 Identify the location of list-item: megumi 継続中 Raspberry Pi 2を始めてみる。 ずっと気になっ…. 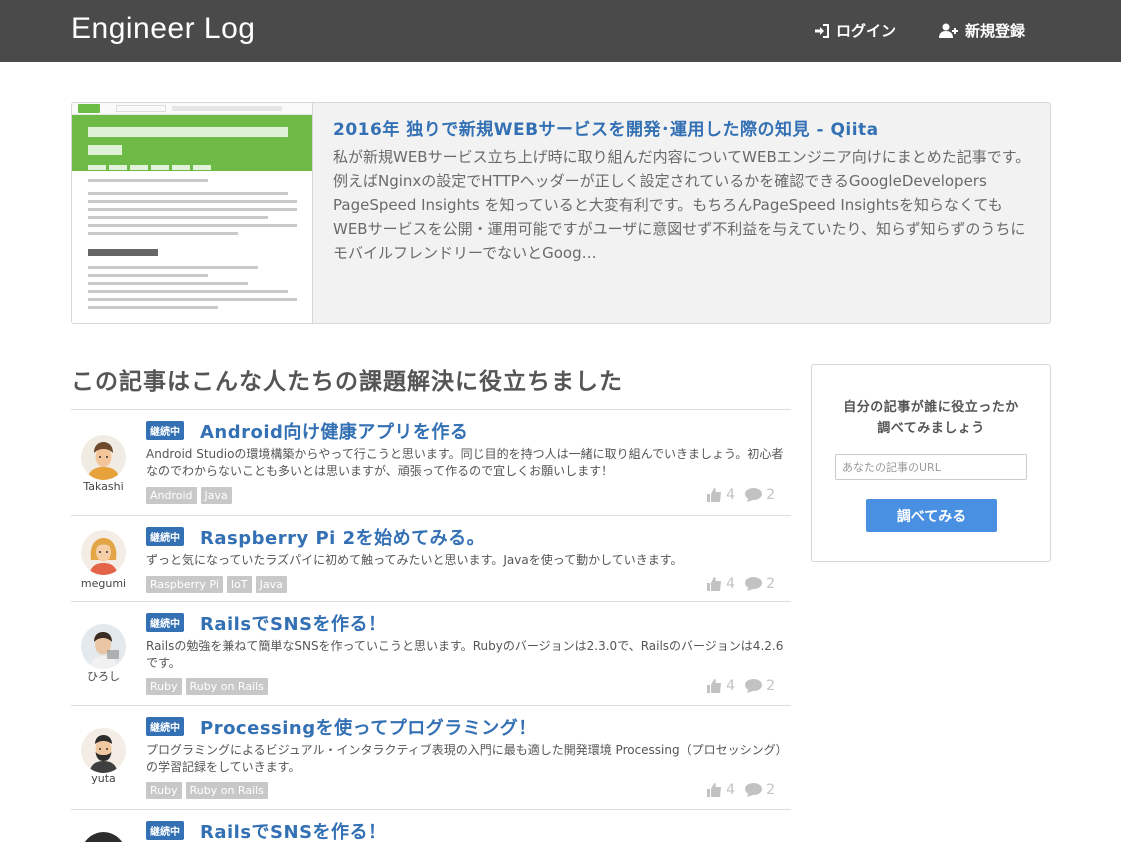
(431, 559).